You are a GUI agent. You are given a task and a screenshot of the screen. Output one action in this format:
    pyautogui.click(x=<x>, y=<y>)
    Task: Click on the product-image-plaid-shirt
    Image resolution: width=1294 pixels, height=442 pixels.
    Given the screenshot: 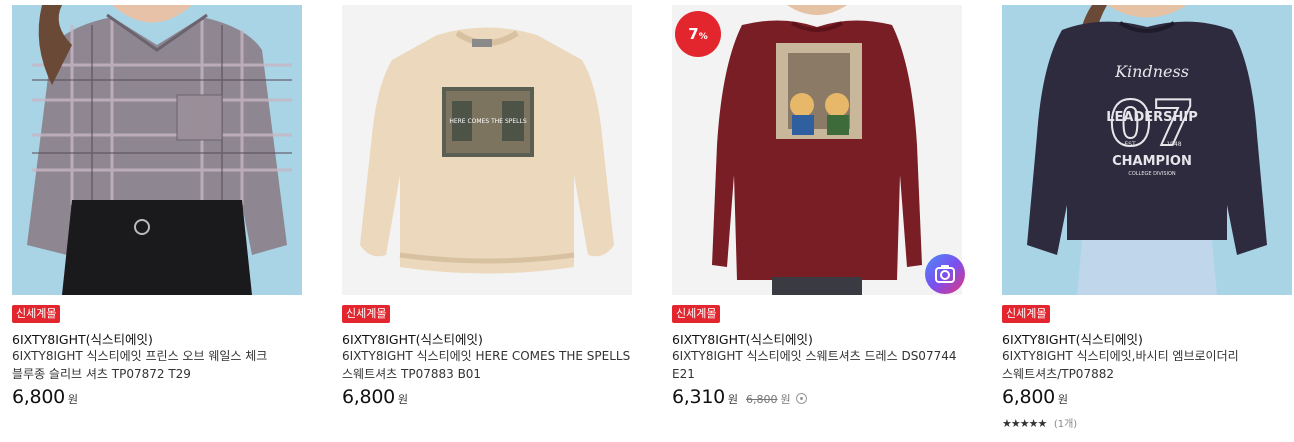 What is the action you would take?
    pyautogui.click(x=157, y=150)
    